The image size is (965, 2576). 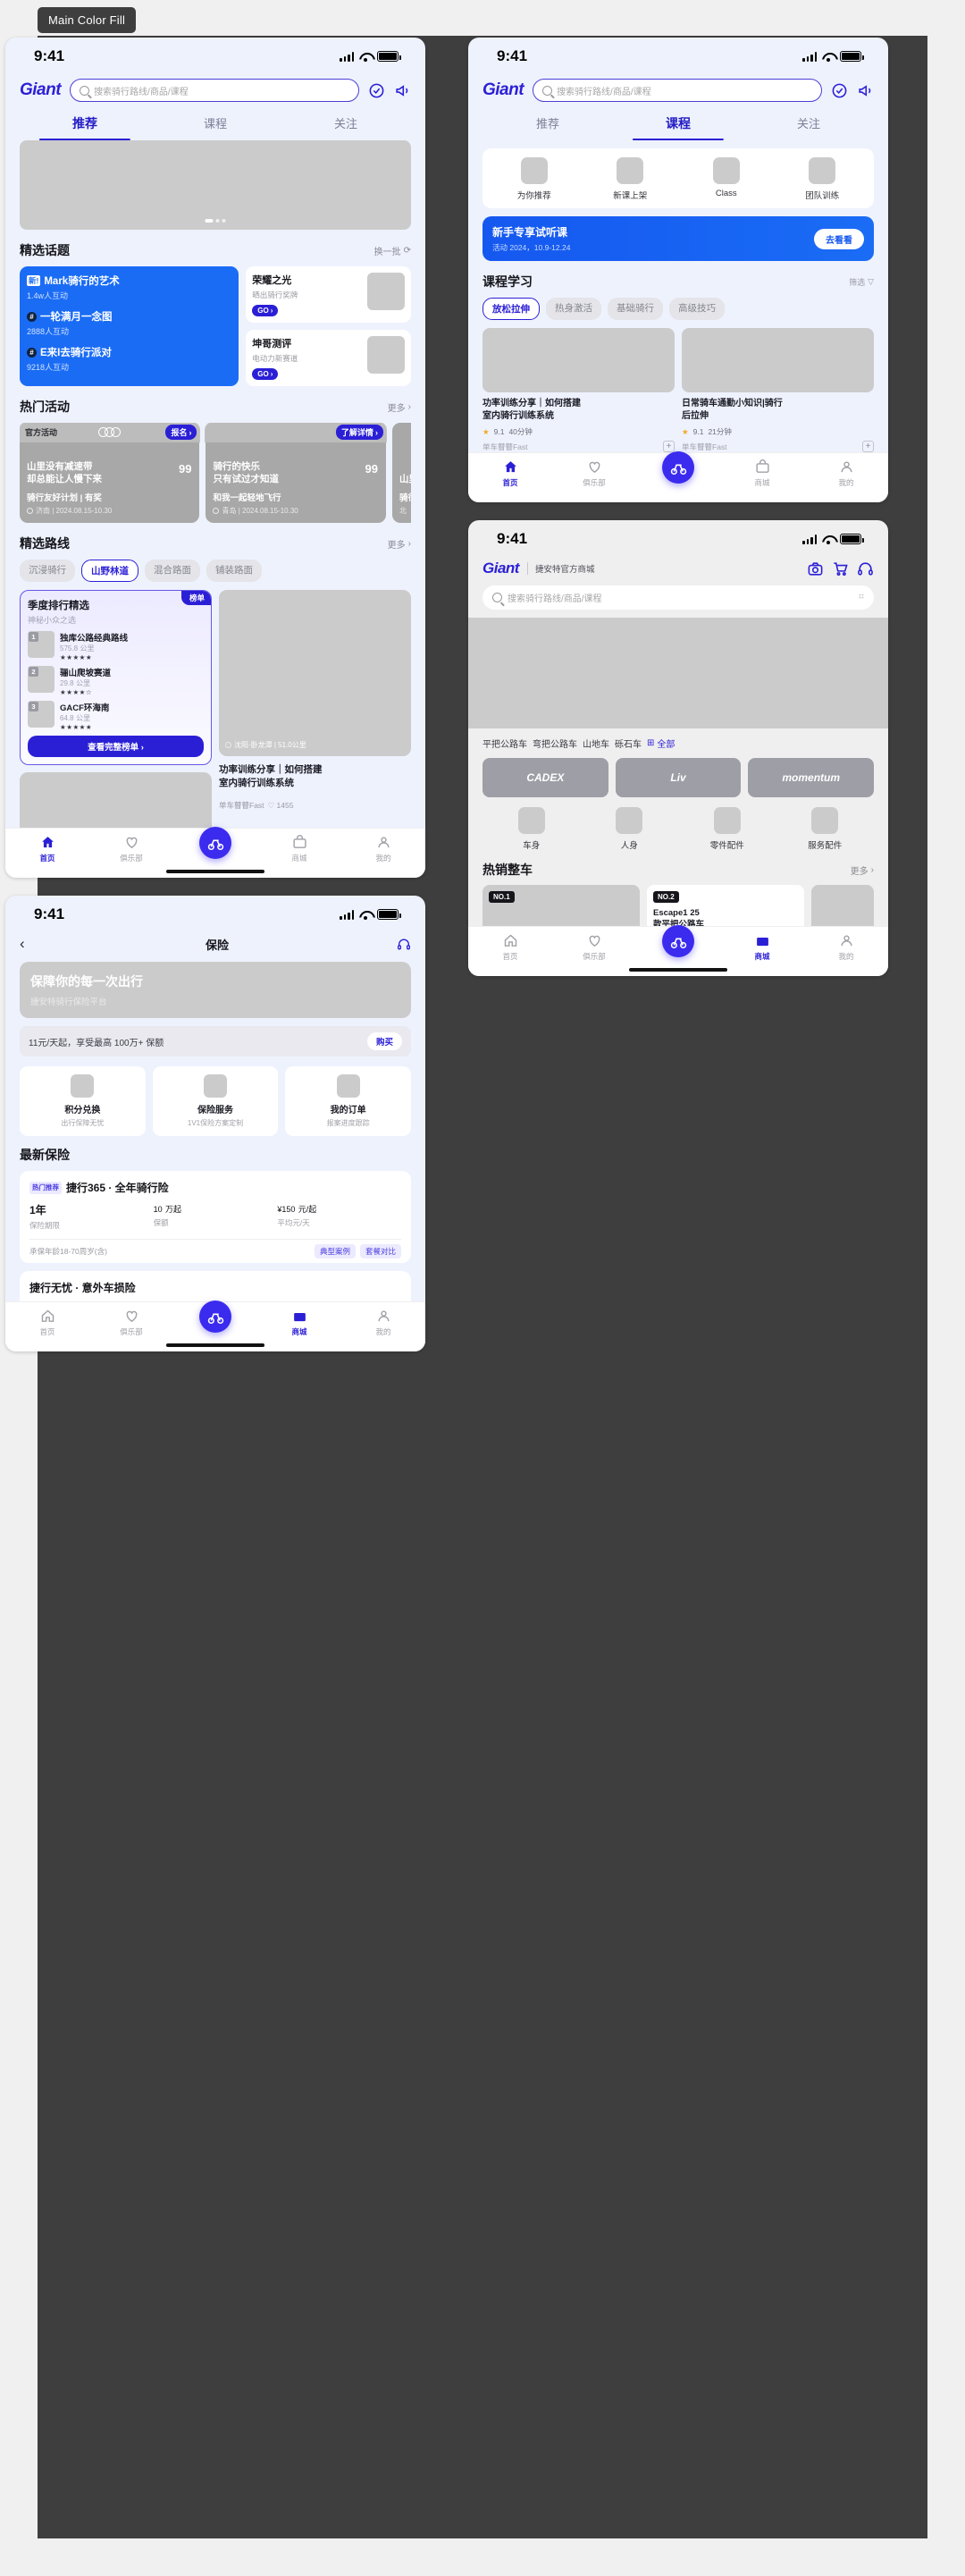 What do you see at coordinates (116, 681) in the screenshot?
I see `list-item: 2 骊山爬坡赛道 29.8 公里 ★★★★☆` at bounding box center [116, 681].